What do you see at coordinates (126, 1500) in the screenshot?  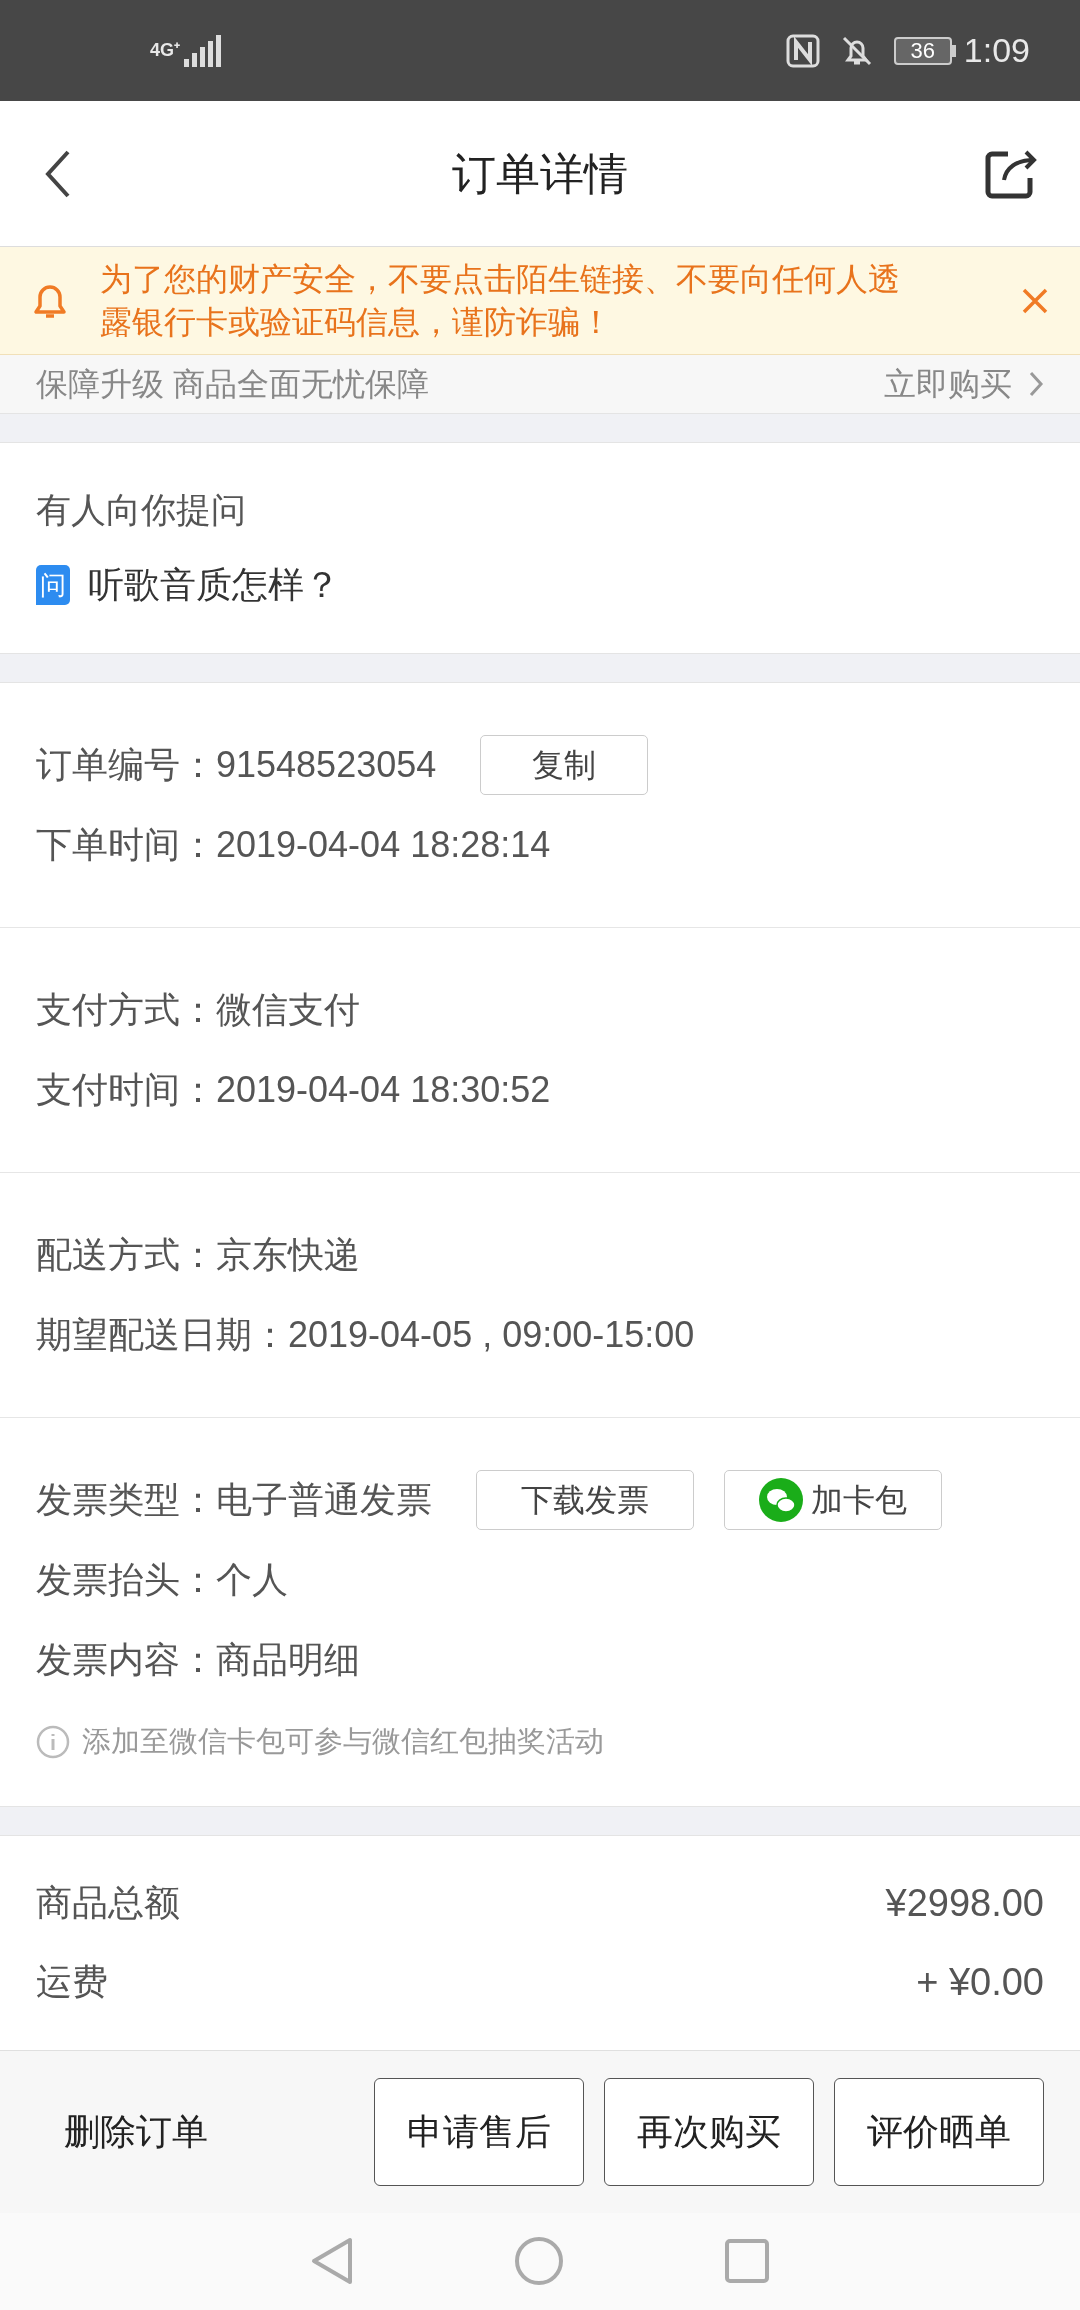 I see `info-label: 发票类型：` at bounding box center [126, 1500].